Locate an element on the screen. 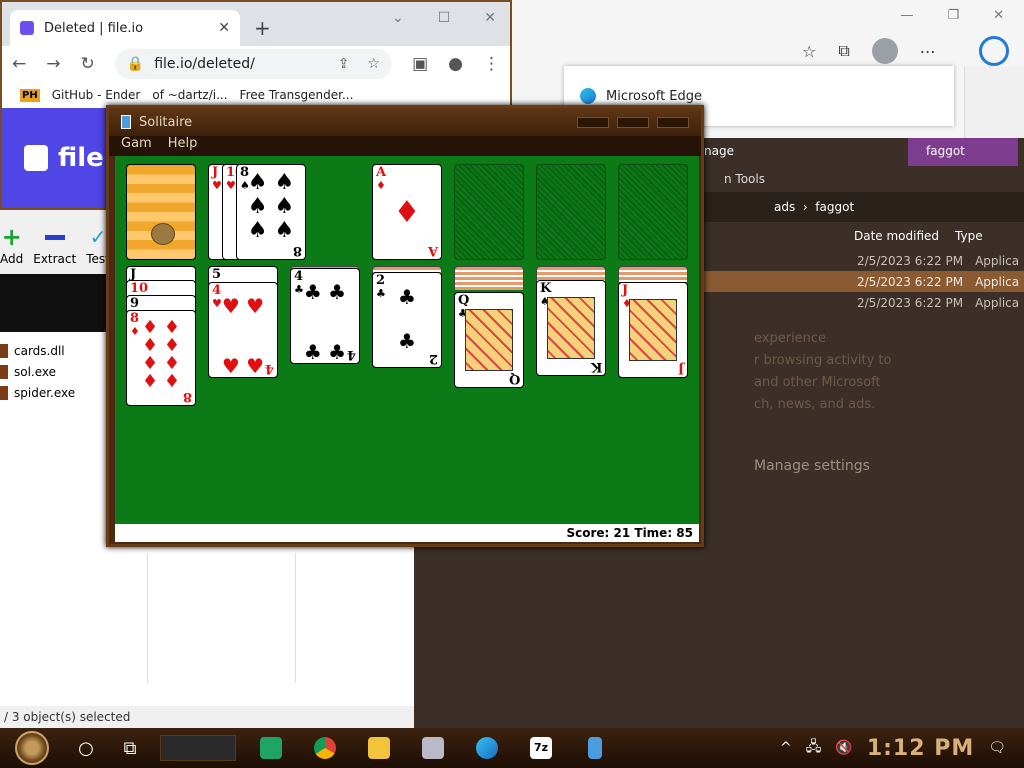 The image size is (1024, 768). back-icon: ← is located at coordinates (19, 64).